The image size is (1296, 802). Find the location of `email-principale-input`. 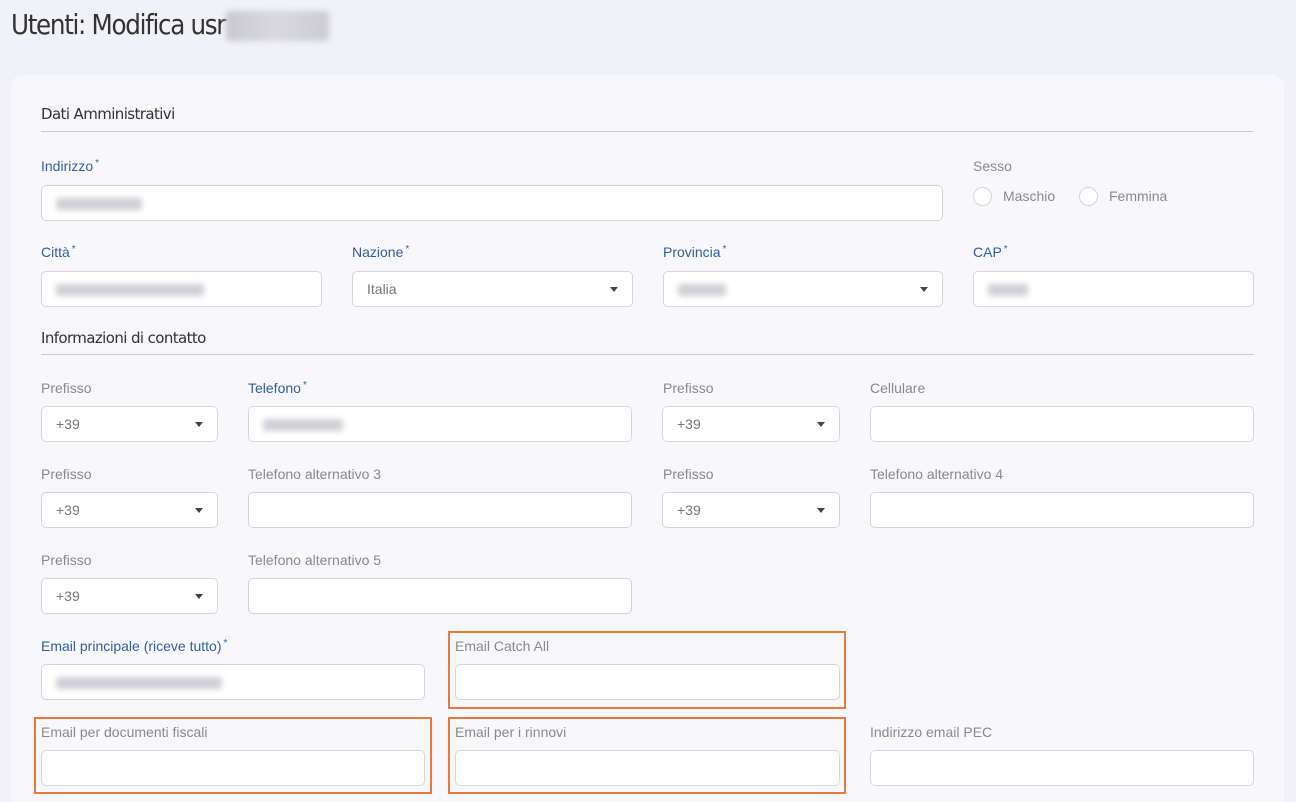

email-principale-input is located at coordinates (233, 682).